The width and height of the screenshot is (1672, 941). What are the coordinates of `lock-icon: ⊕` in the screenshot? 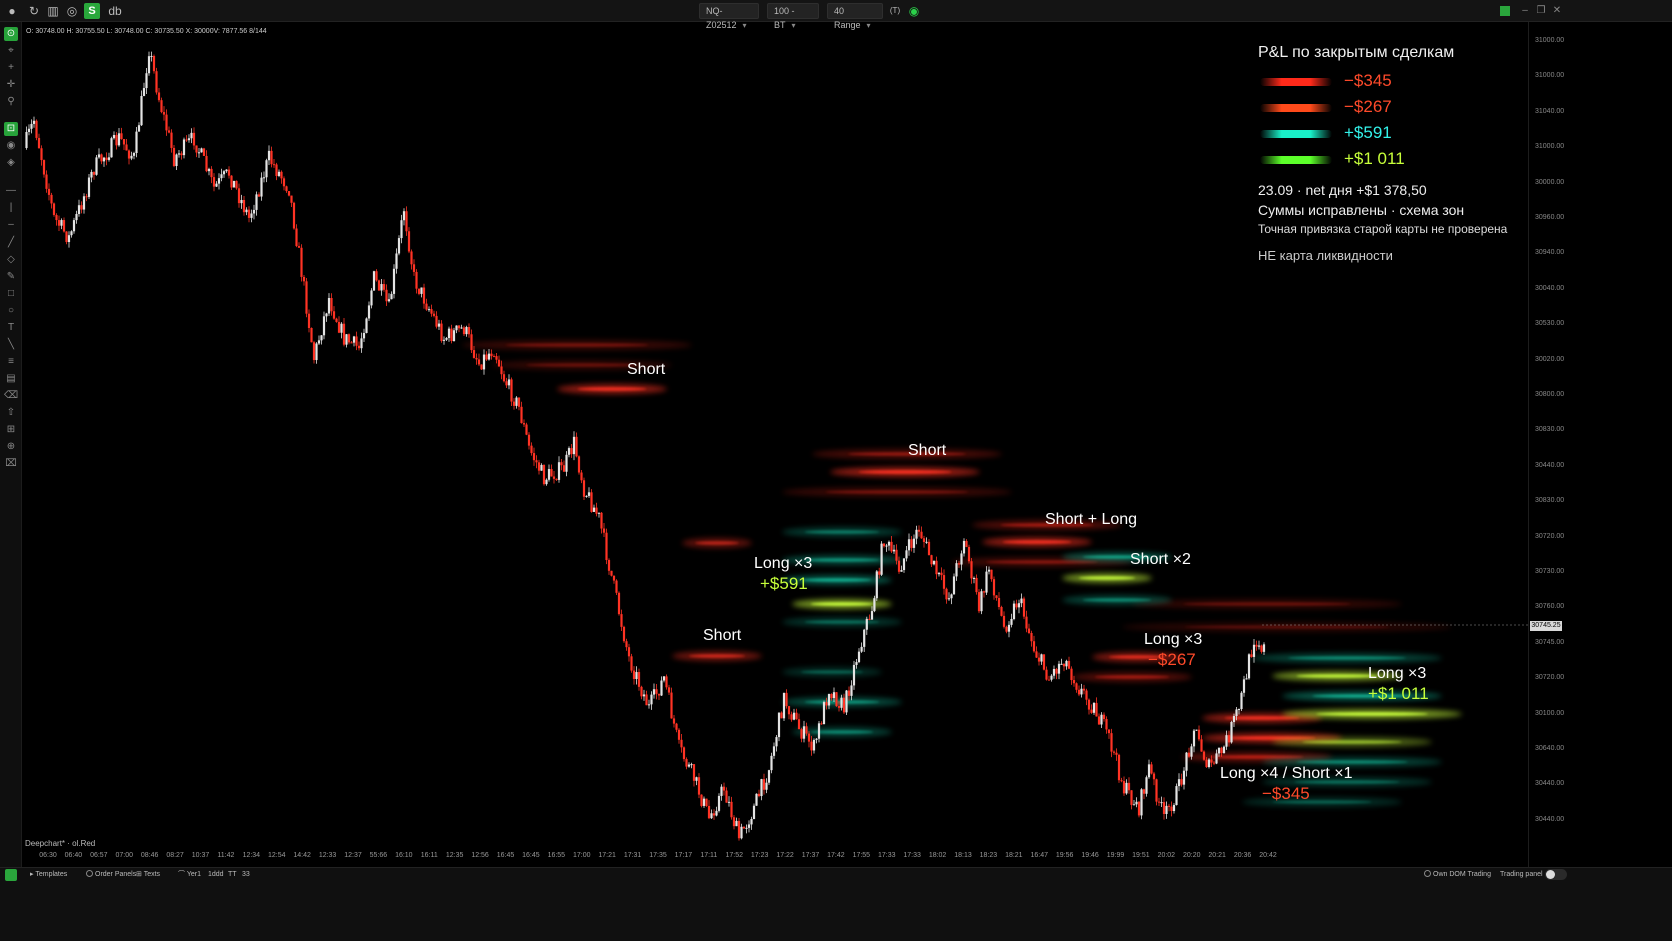 It's located at (11, 447).